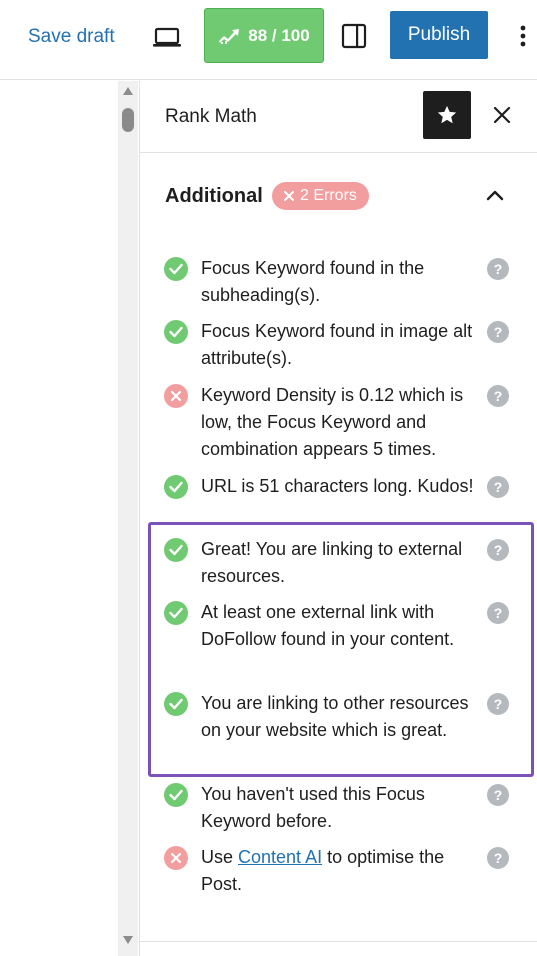  Describe the element at coordinates (328, 195) in the screenshot. I see `errors-badge-label: 2 Errors` at that location.